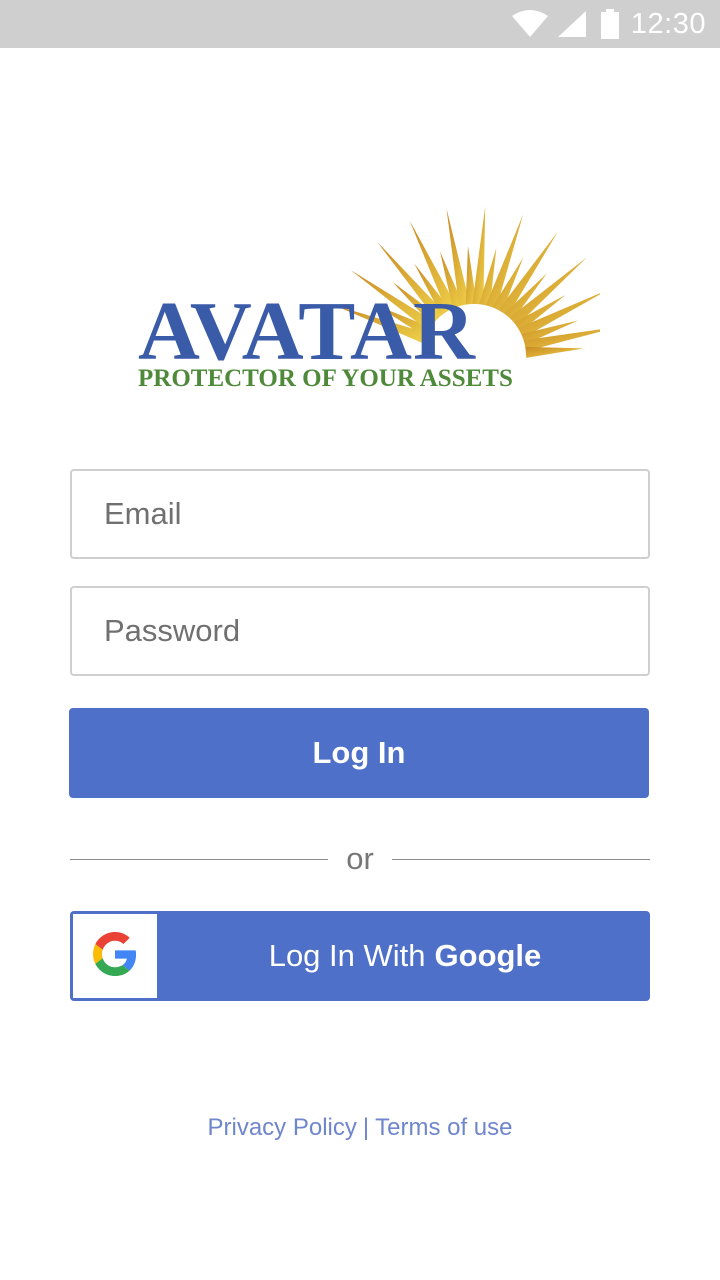 The image size is (720, 1280). Describe the element at coordinates (488, 955) in the screenshot. I see `google-label-brand: Google` at that location.